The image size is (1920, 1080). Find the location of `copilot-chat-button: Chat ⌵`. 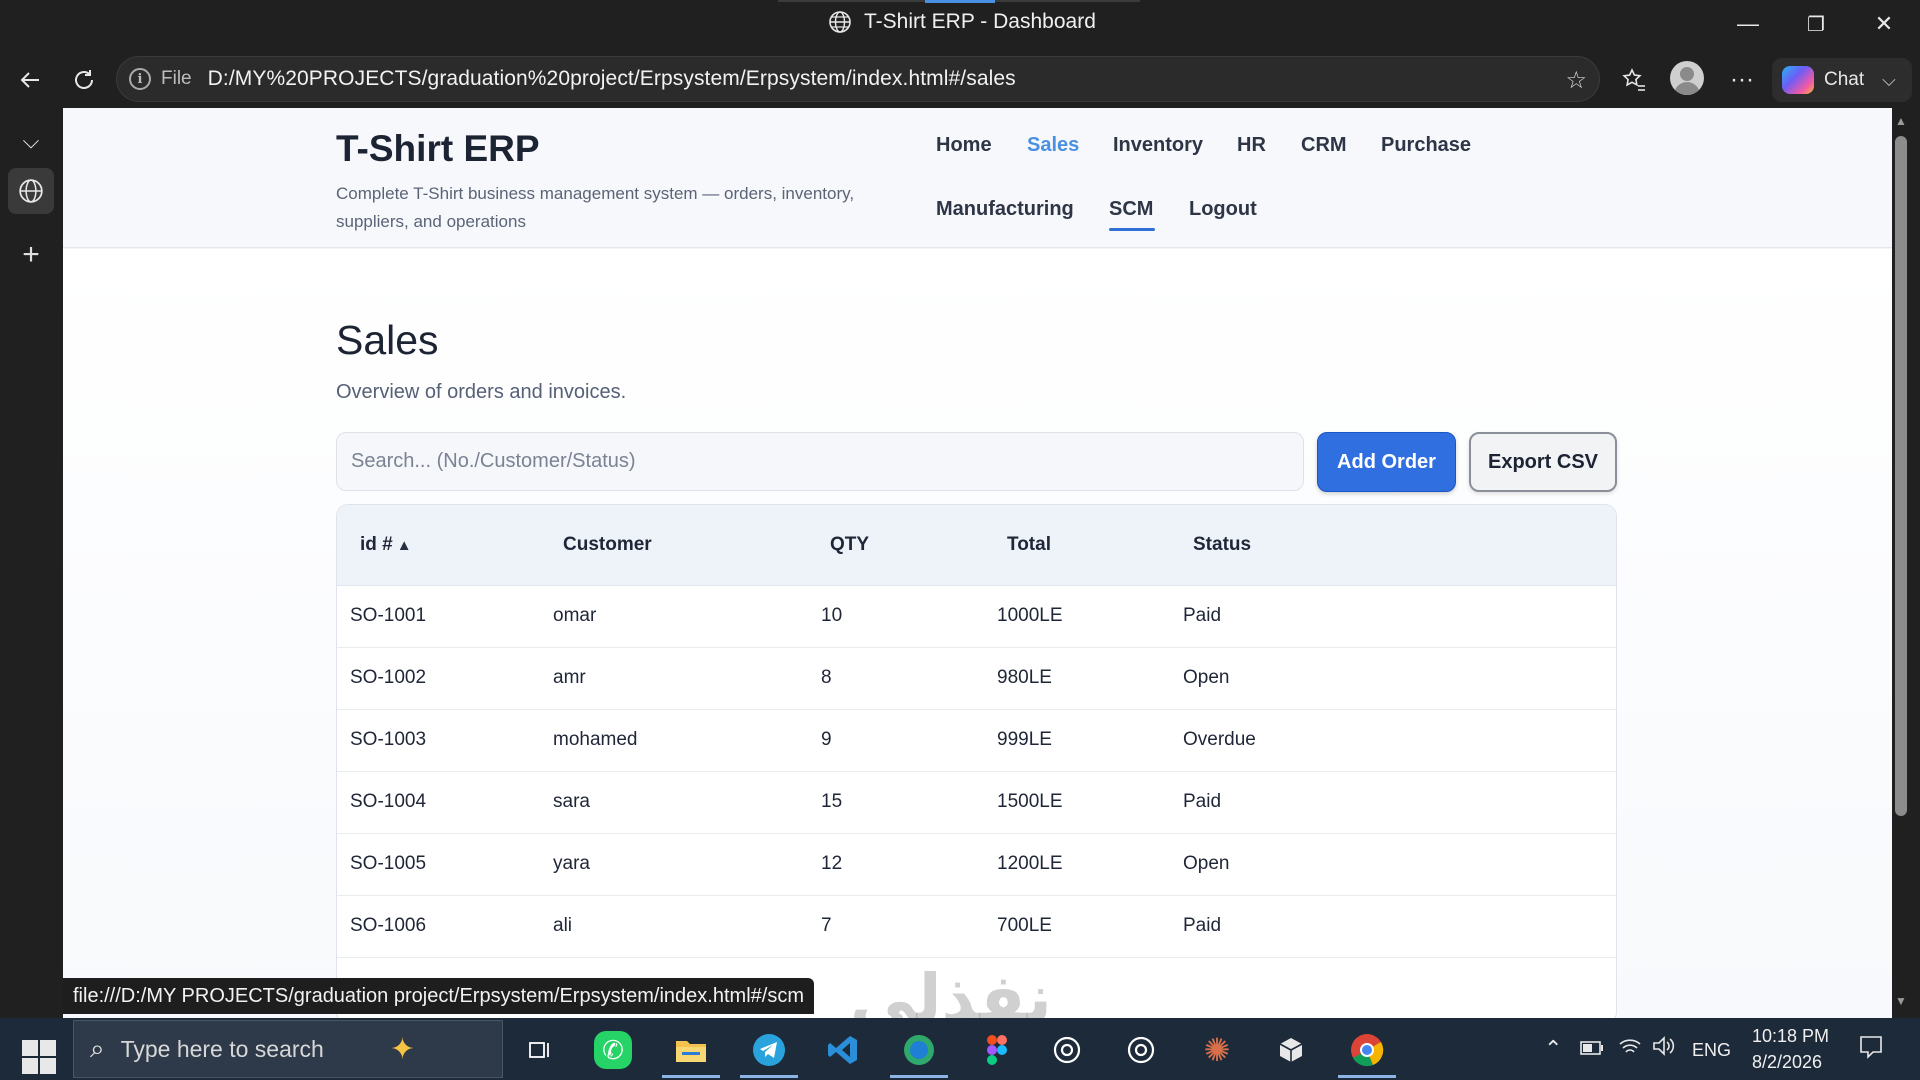

copilot-chat-button: Chat ⌵ is located at coordinates (1842, 80).